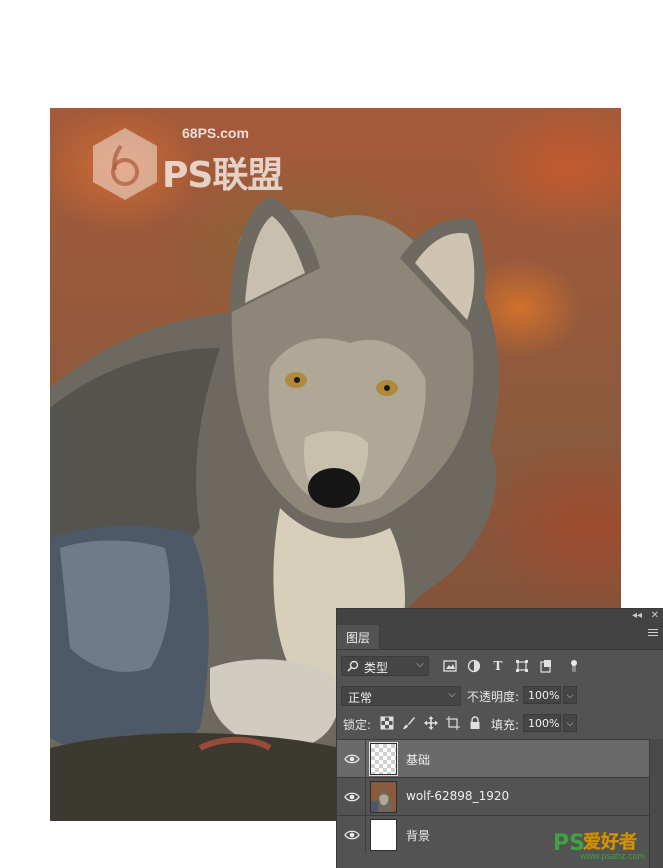 The height and width of the screenshot is (868, 663). I want to click on artboard-lock-icon, so click(453, 723).